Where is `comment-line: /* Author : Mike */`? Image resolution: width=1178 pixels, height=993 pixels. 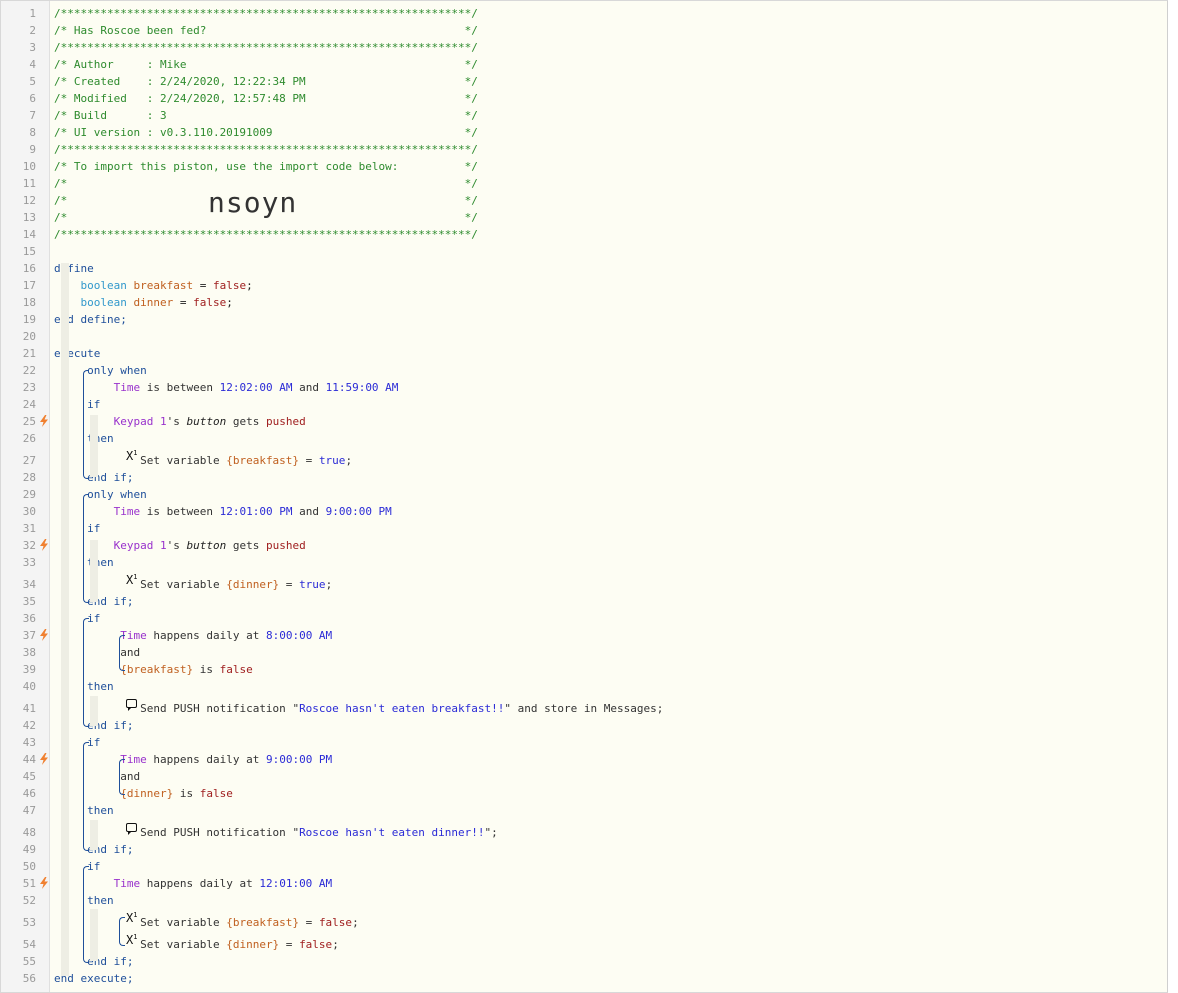 comment-line: /* Author : Mike */ is located at coordinates (266, 64).